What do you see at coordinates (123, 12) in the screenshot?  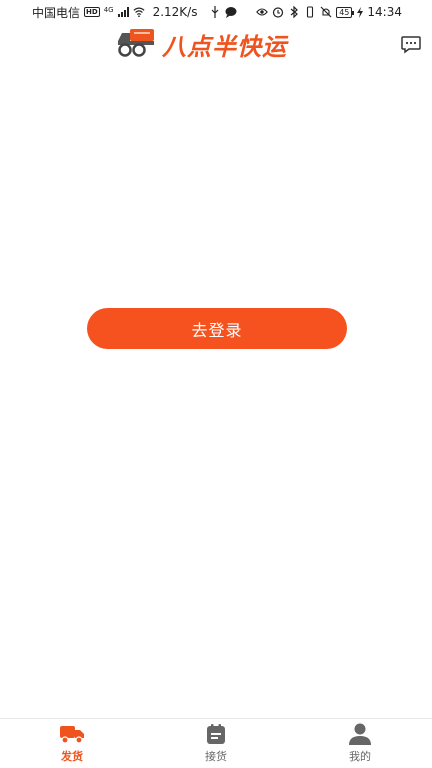 I see `signal-icon` at bounding box center [123, 12].